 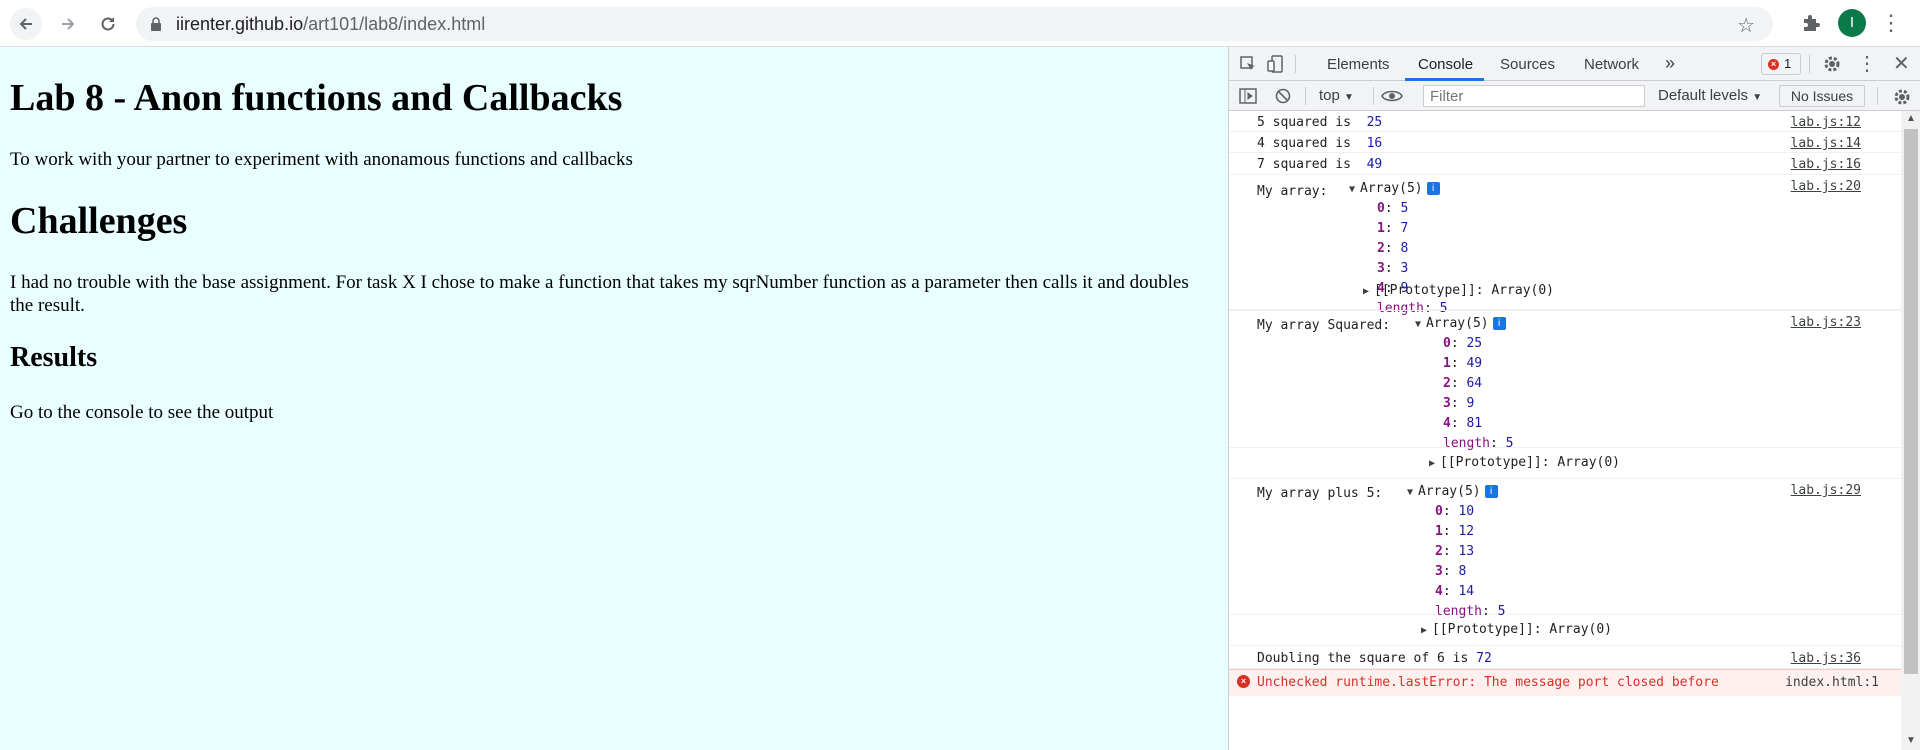 What do you see at coordinates (1826, 164) in the screenshot?
I see `source-link: lab.js:16` at bounding box center [1826, 164].